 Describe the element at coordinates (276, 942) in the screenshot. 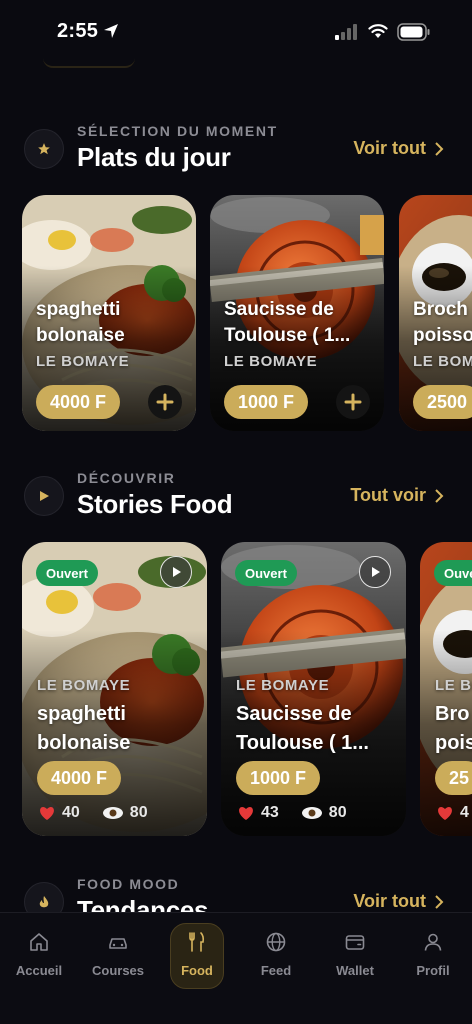

I see `globe-icon` at that location.